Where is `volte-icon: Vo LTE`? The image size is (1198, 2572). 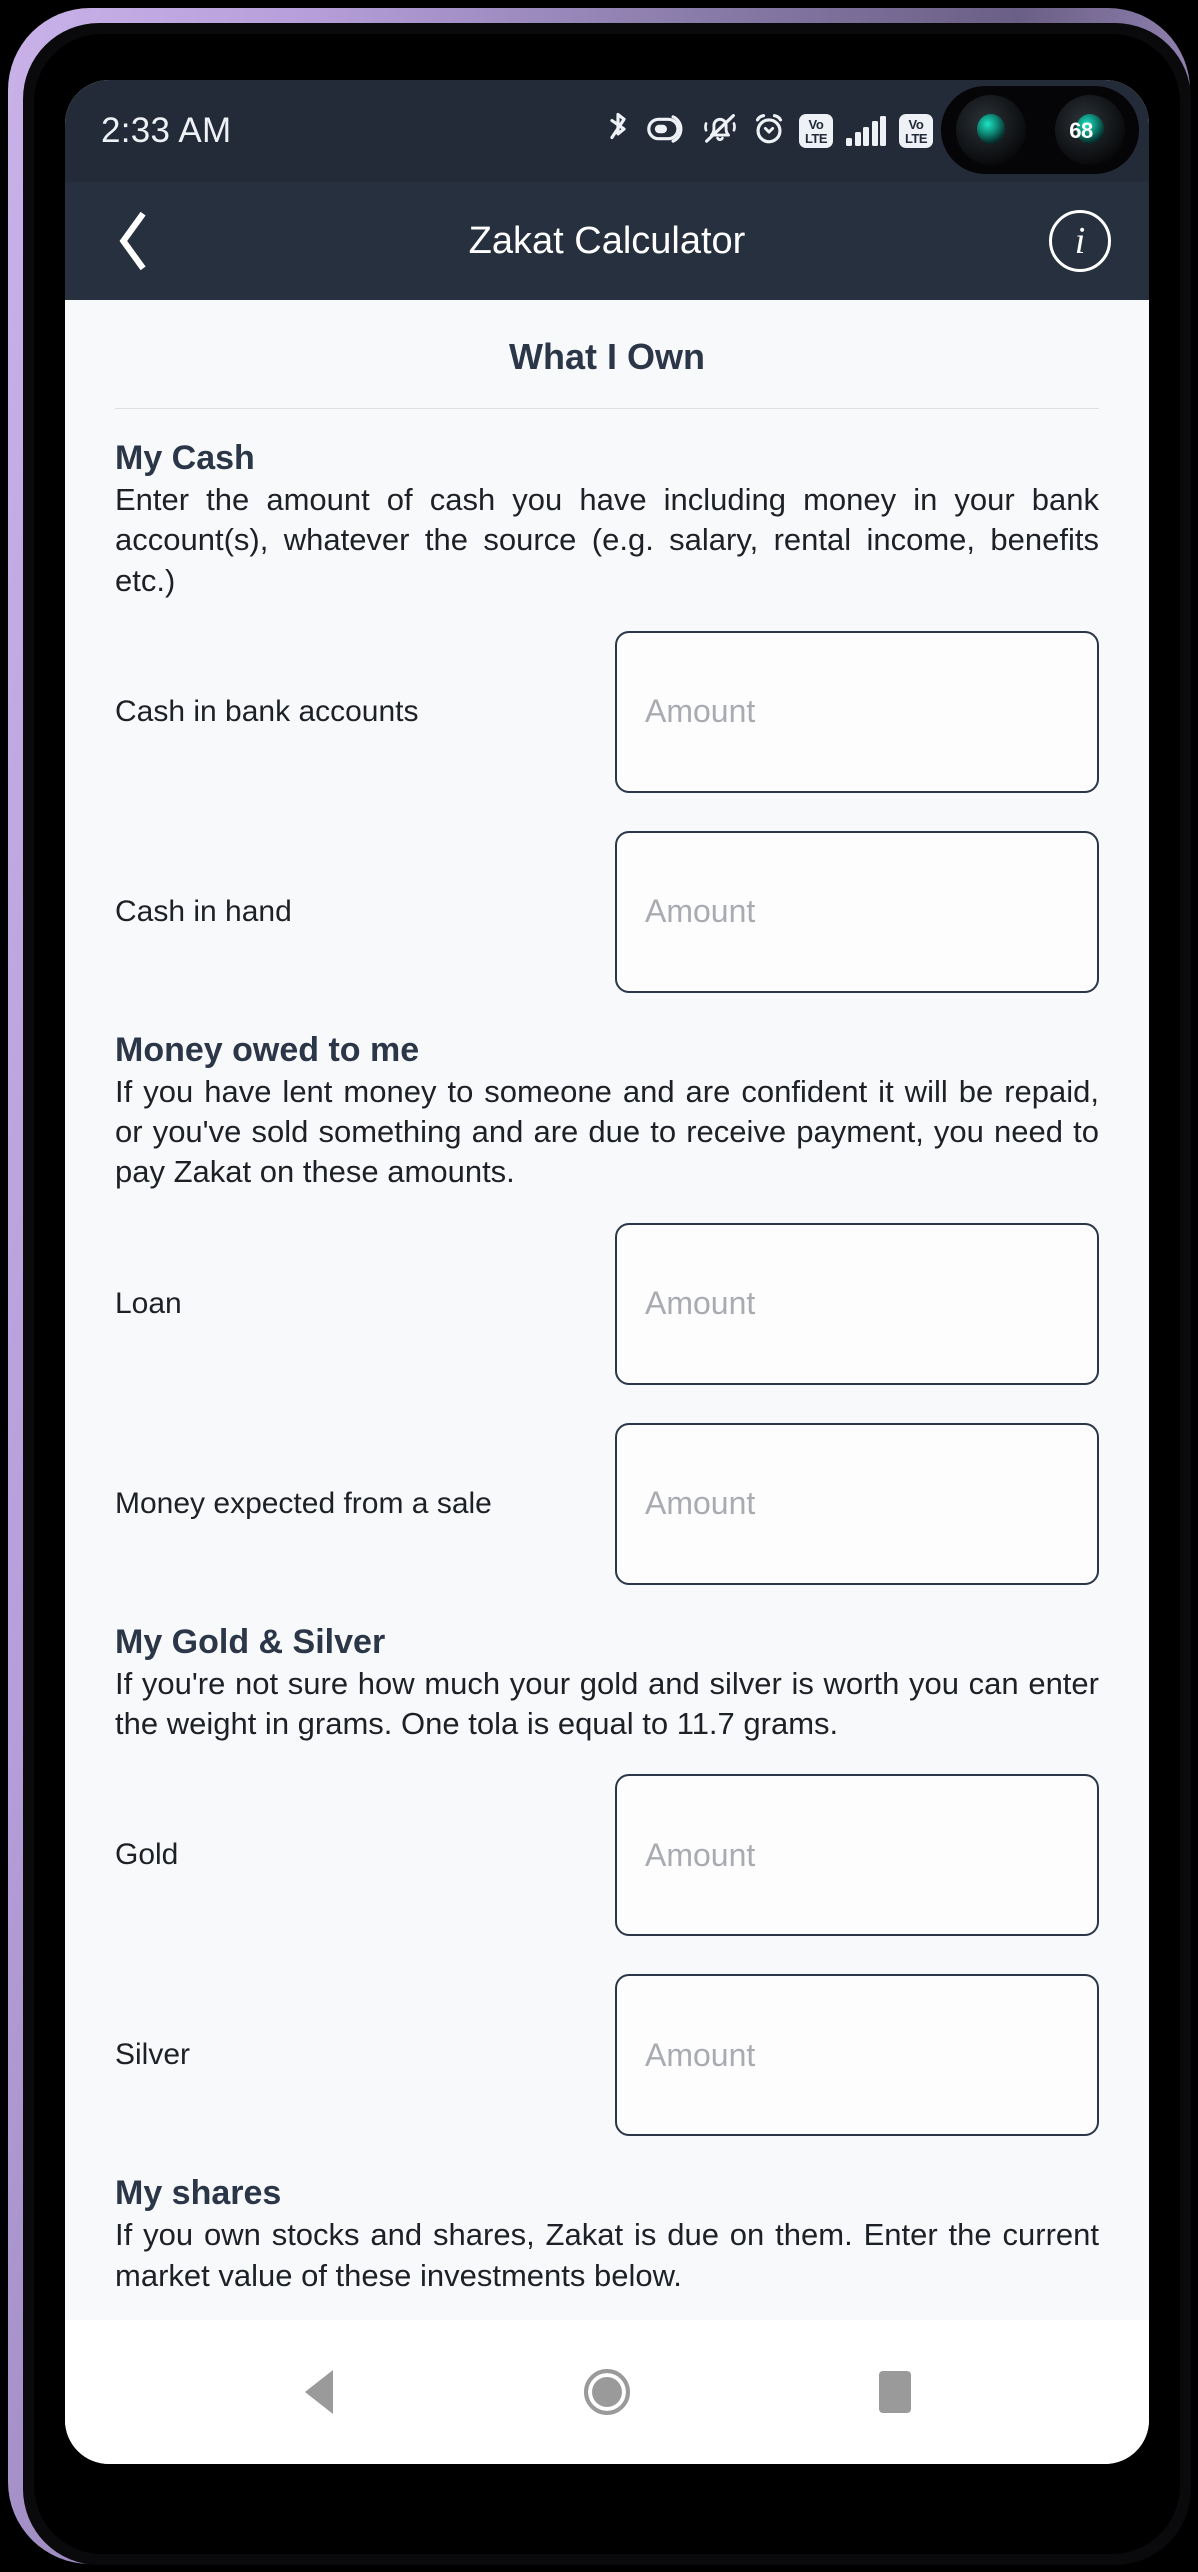 volte-icon: Vo LTE is located at coordinates (816, 131).